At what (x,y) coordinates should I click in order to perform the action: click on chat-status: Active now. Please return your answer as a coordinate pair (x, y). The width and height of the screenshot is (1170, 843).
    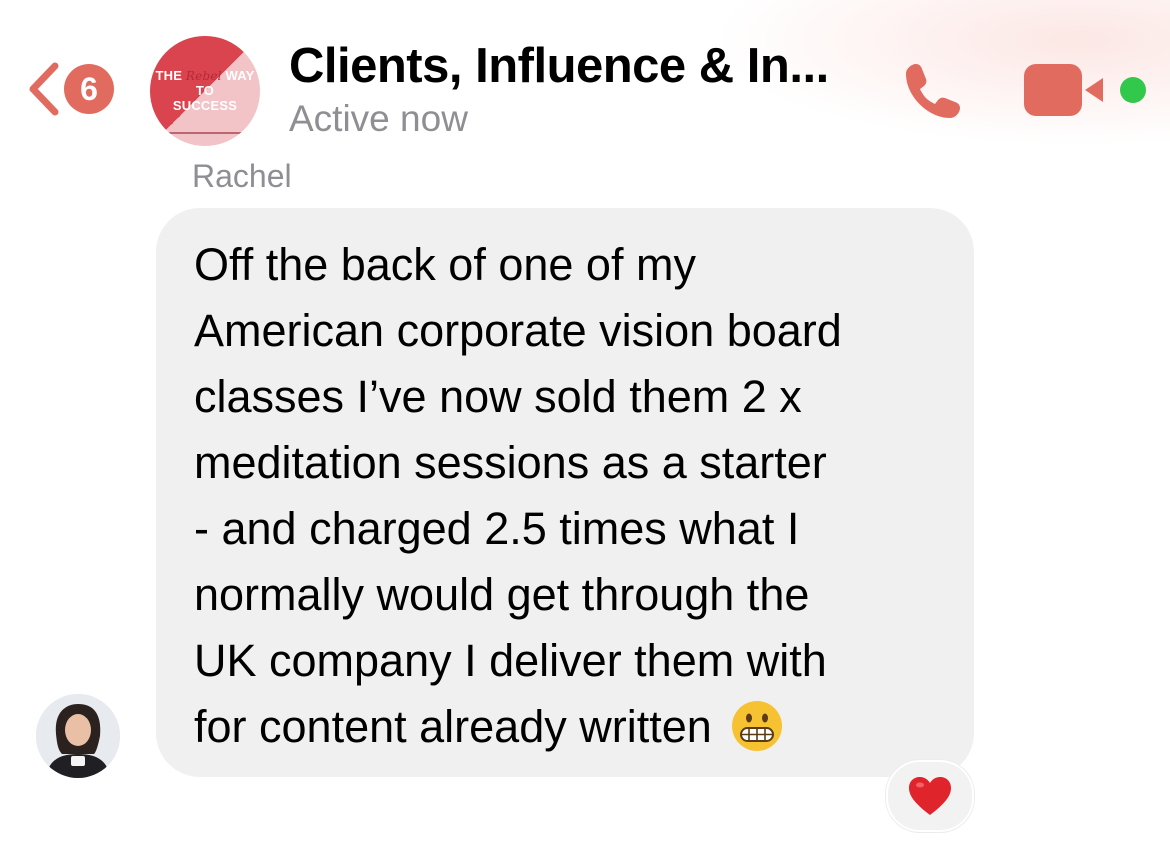
    Looking at the image, I should click on (378, 118).